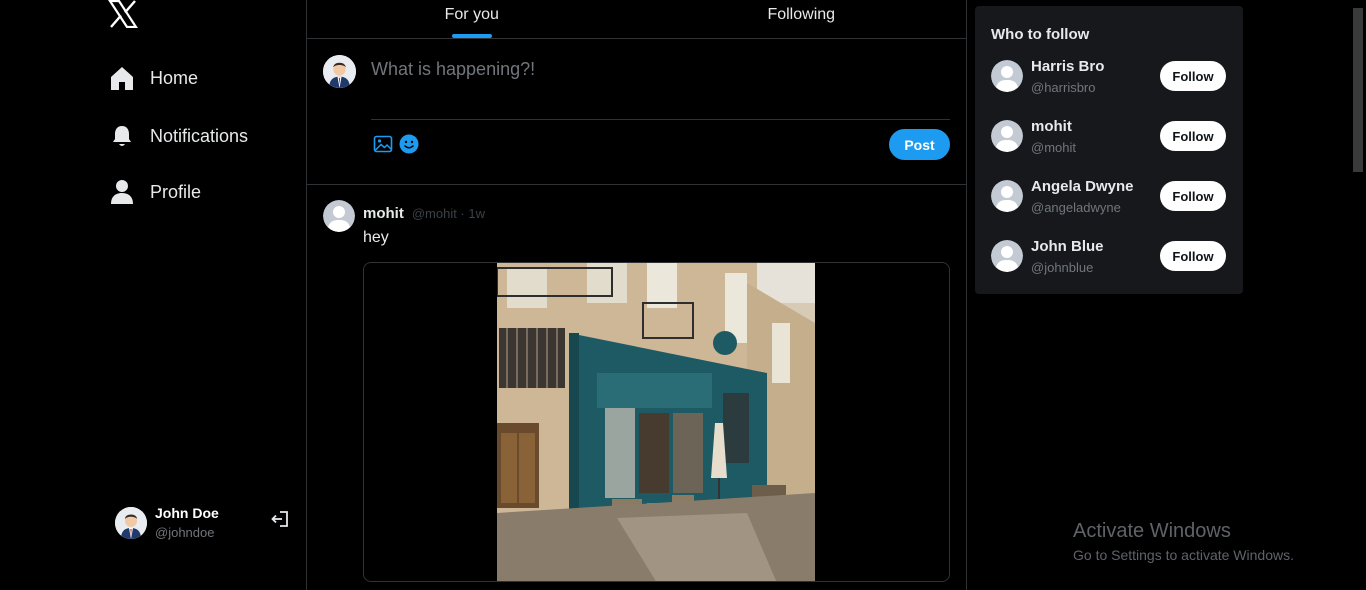 The image size is (1366, 590). I want to click on watermark-subtitle: Go to Settings to activate Windows., so click(1183, 555).